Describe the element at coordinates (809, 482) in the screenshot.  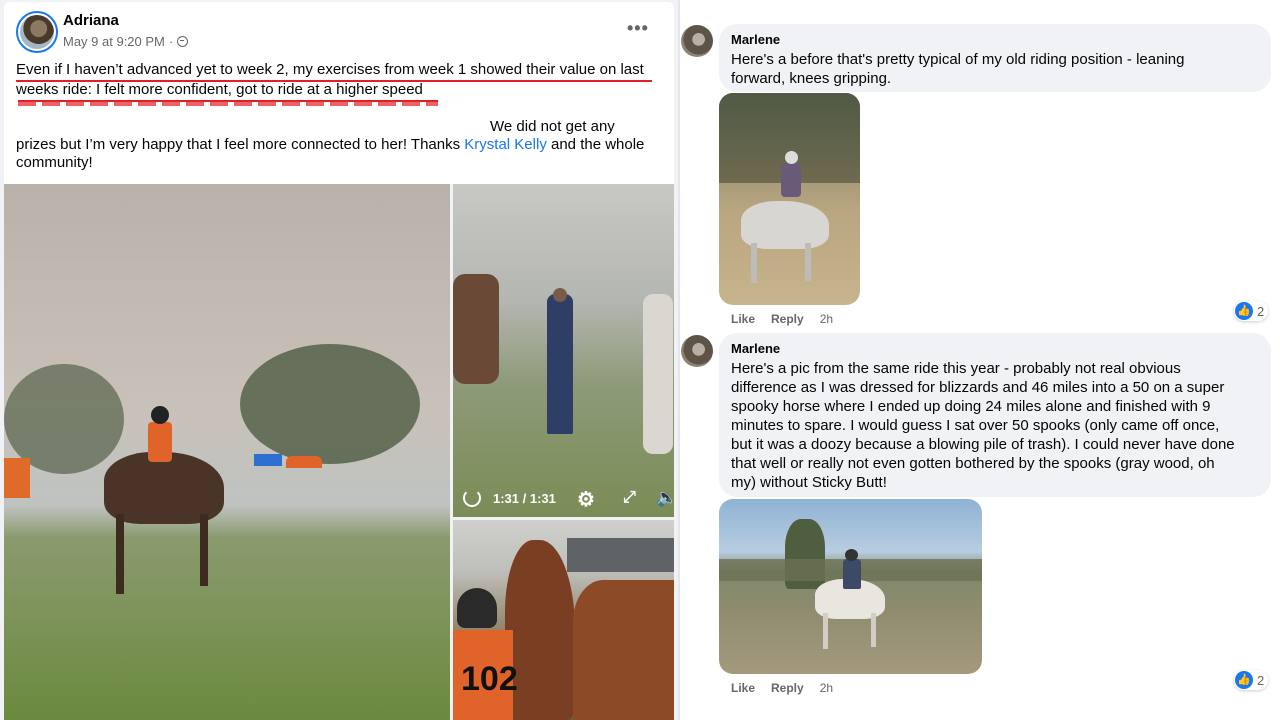
I see `comment-text-line: my) without Sticky Butt!` at that location.